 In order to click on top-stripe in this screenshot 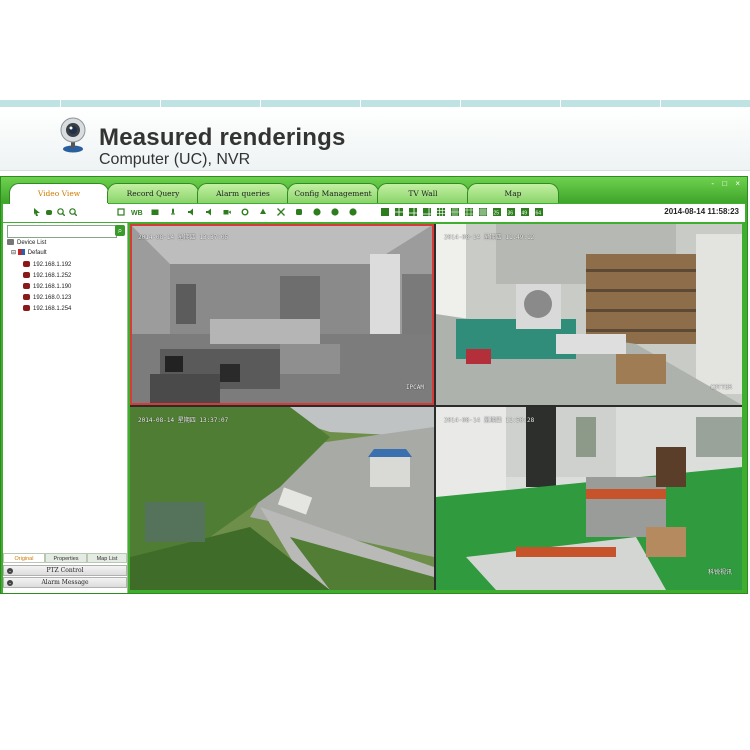, I will do `click(375, 103)`.